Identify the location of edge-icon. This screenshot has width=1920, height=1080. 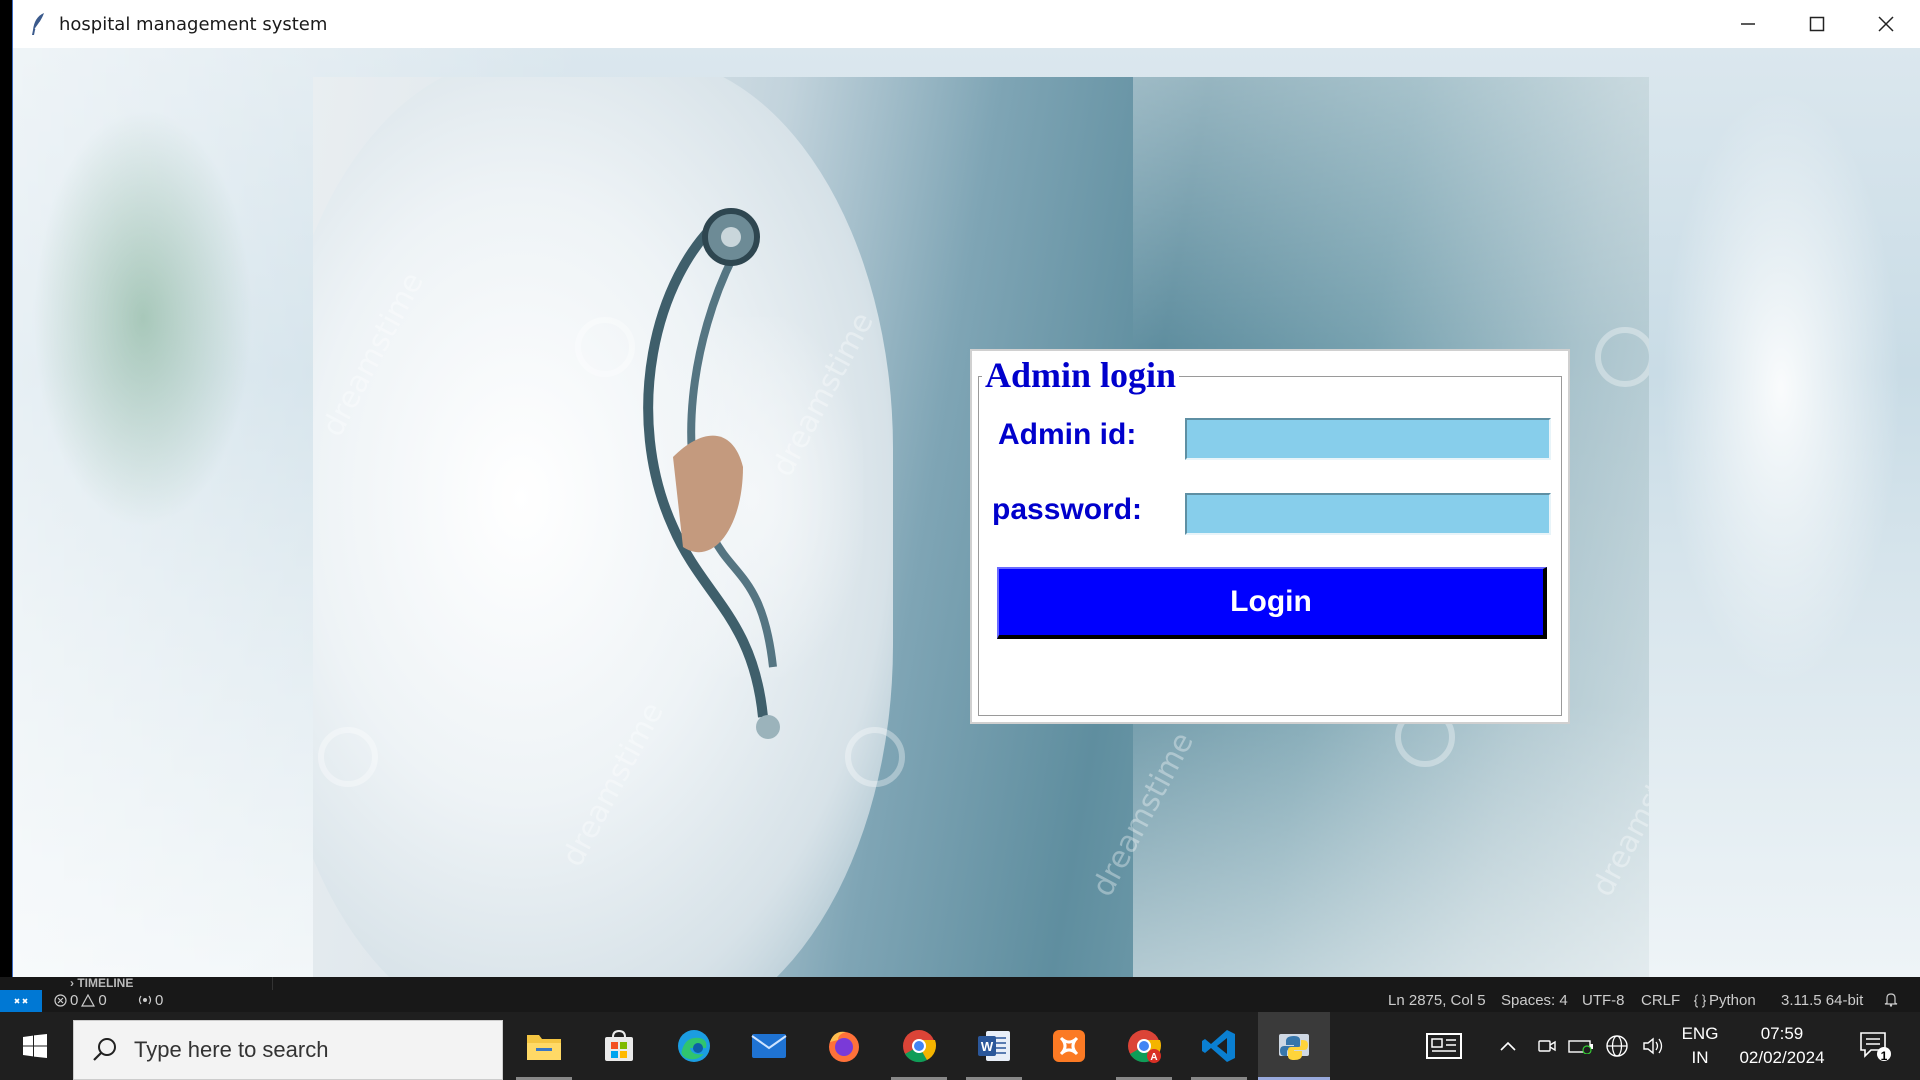
(694, 1046).